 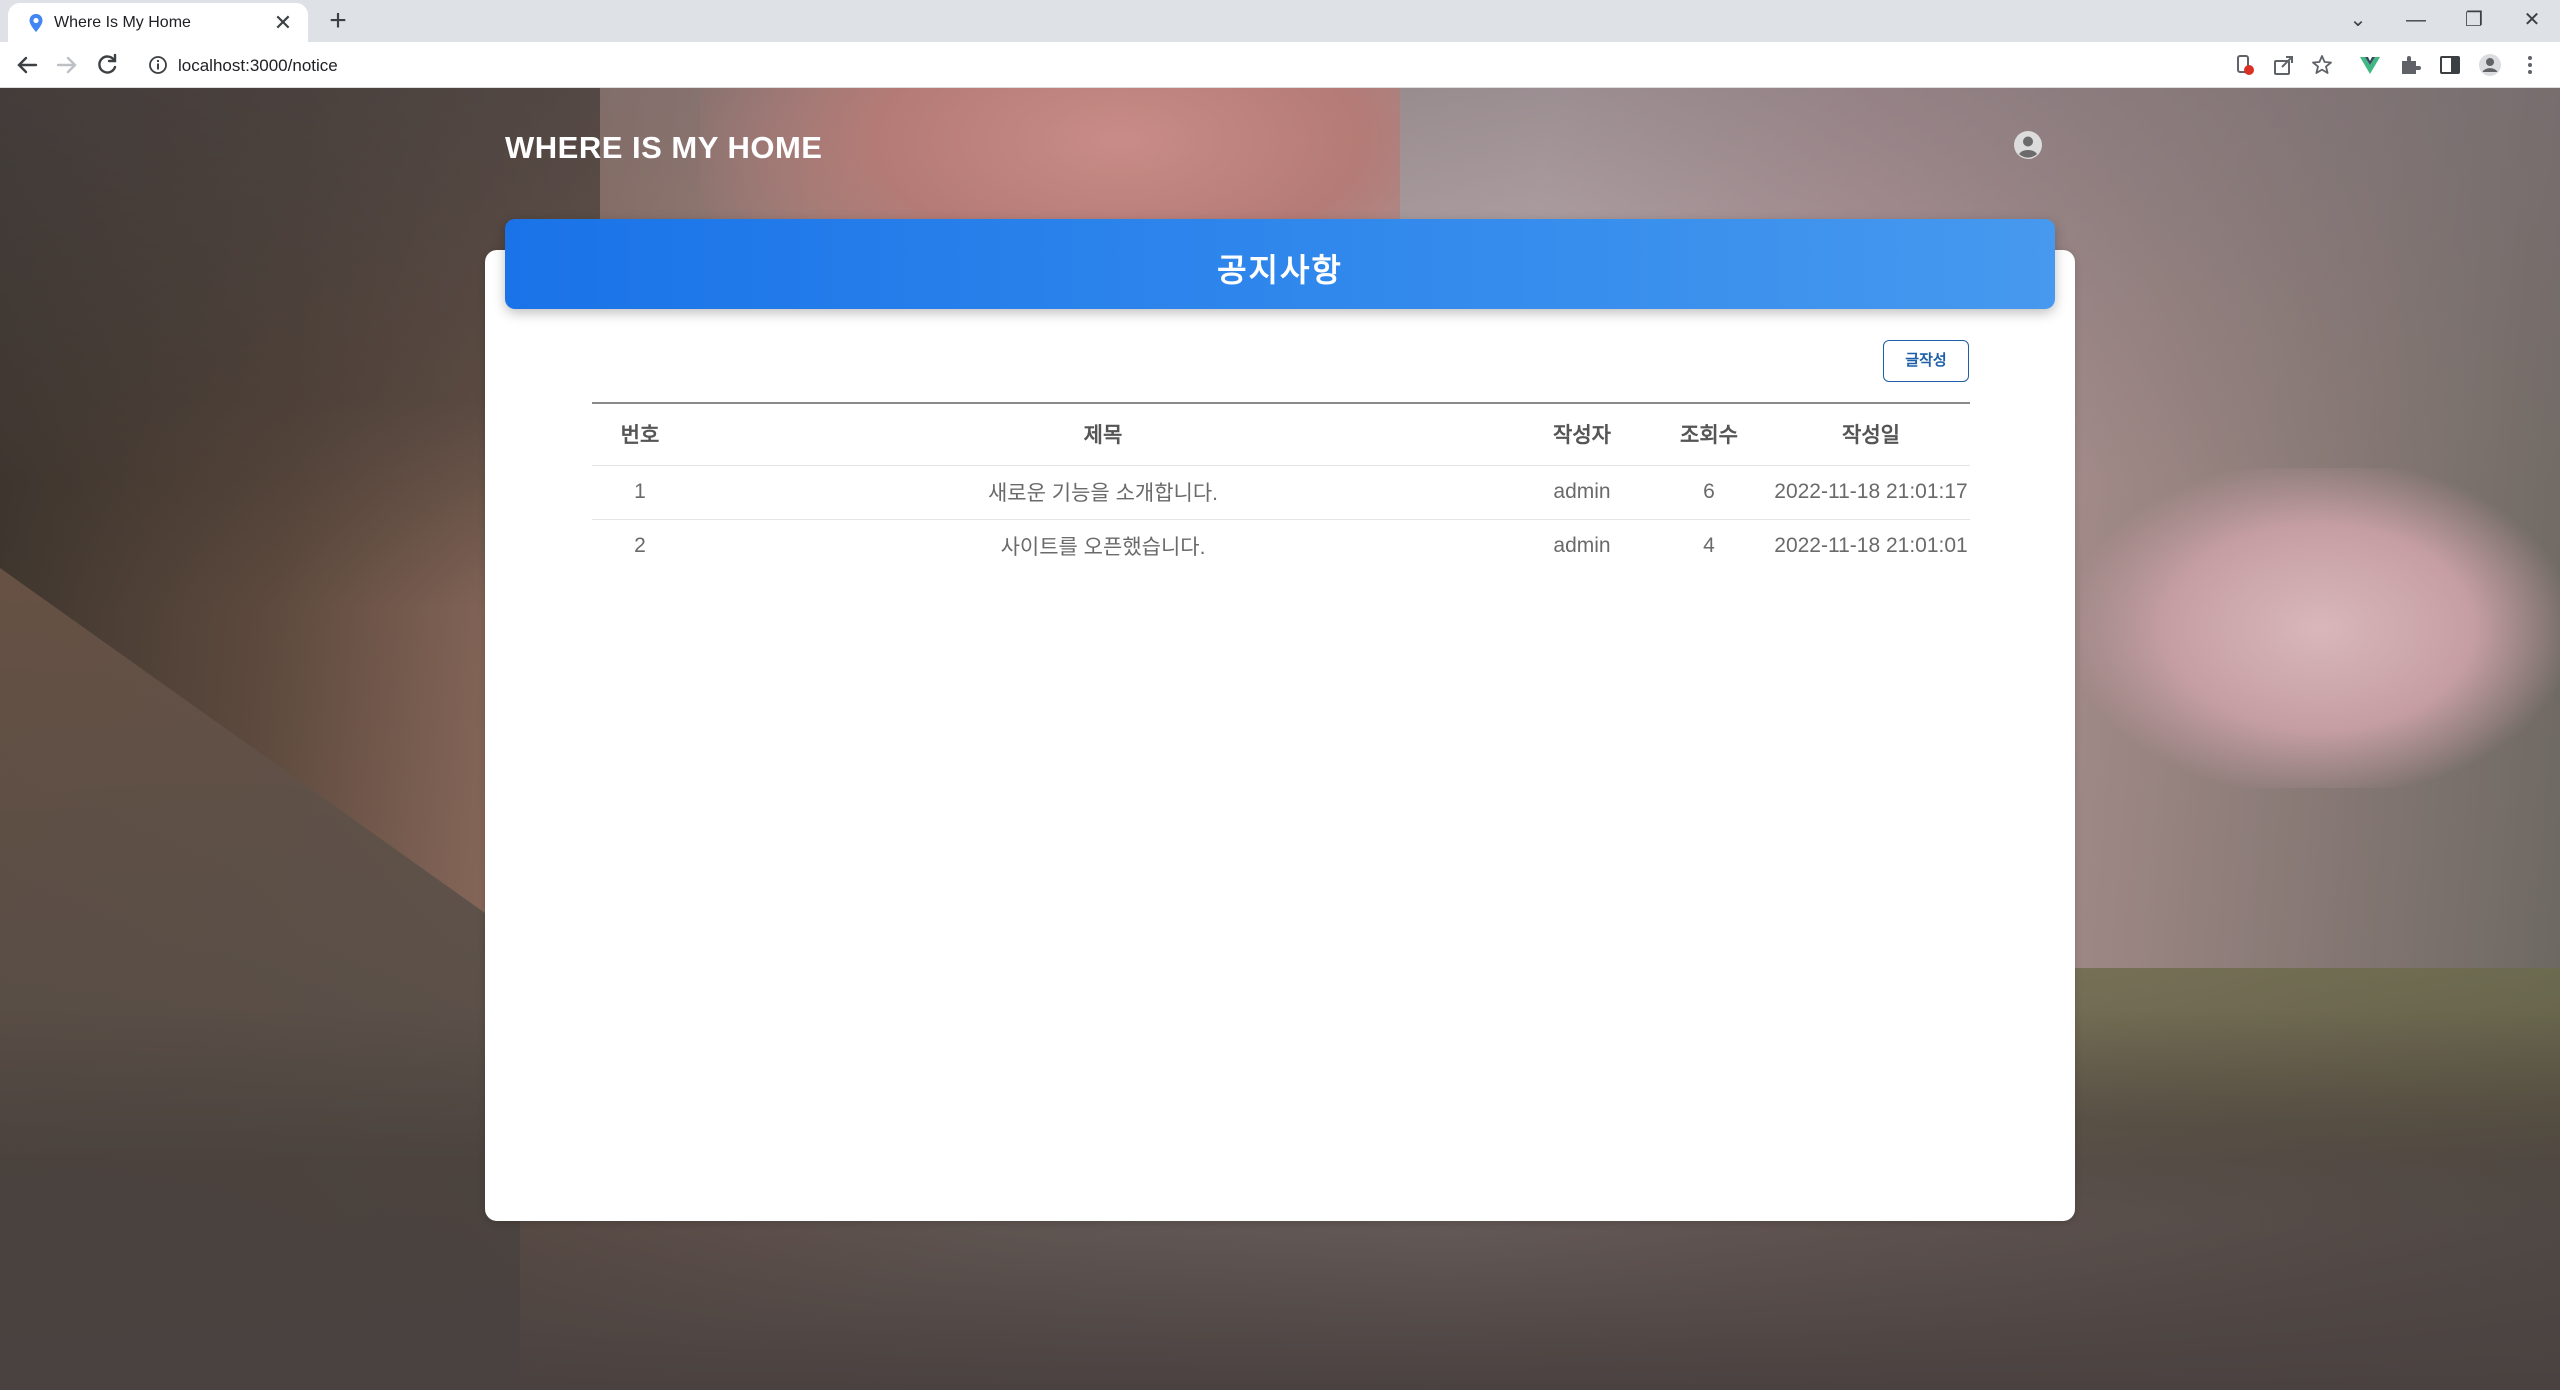 I want to click on extensions-puzzle-icon, so click(x=2410, y=65).